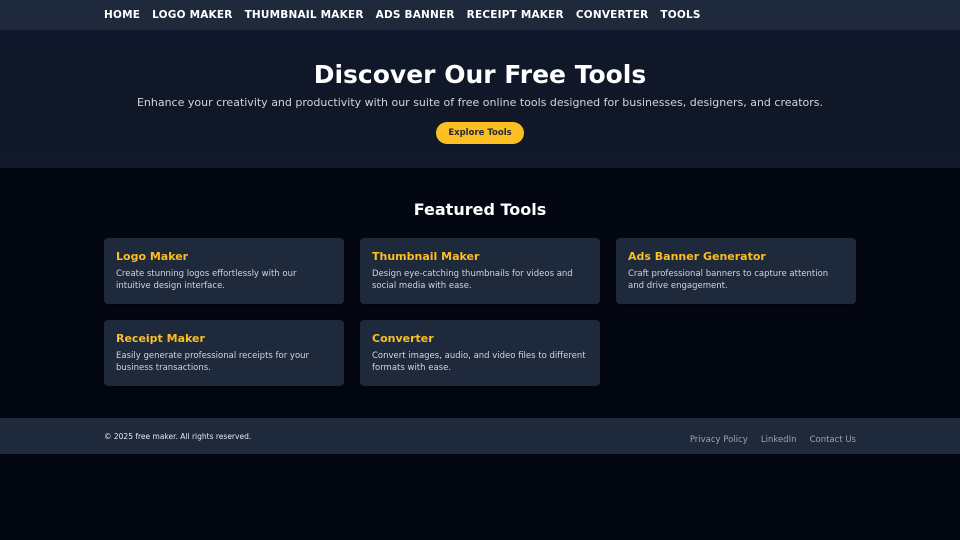 Image resolution: width=960 pixels, height=540 pixels. What do you see at coordinates (192, 15) in the screenshot?
I see `nav-logo-maker: LOGO MAKER` at bounding box center [192, 15].